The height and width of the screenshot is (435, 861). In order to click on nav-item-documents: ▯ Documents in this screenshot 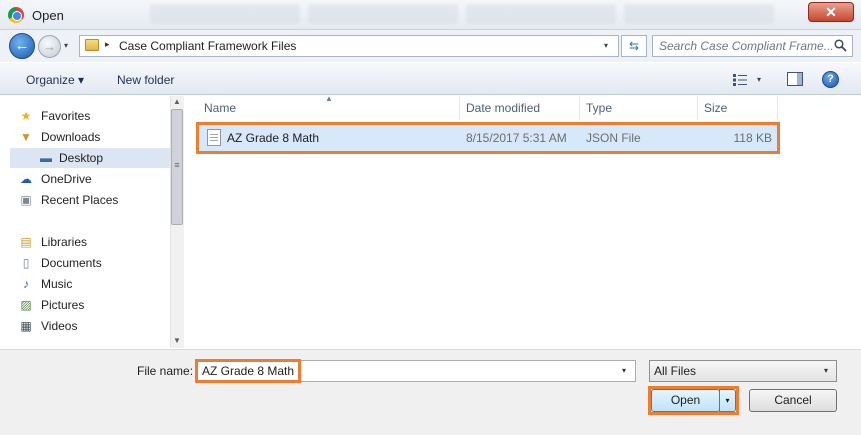, I will do `click(93, 263)`.